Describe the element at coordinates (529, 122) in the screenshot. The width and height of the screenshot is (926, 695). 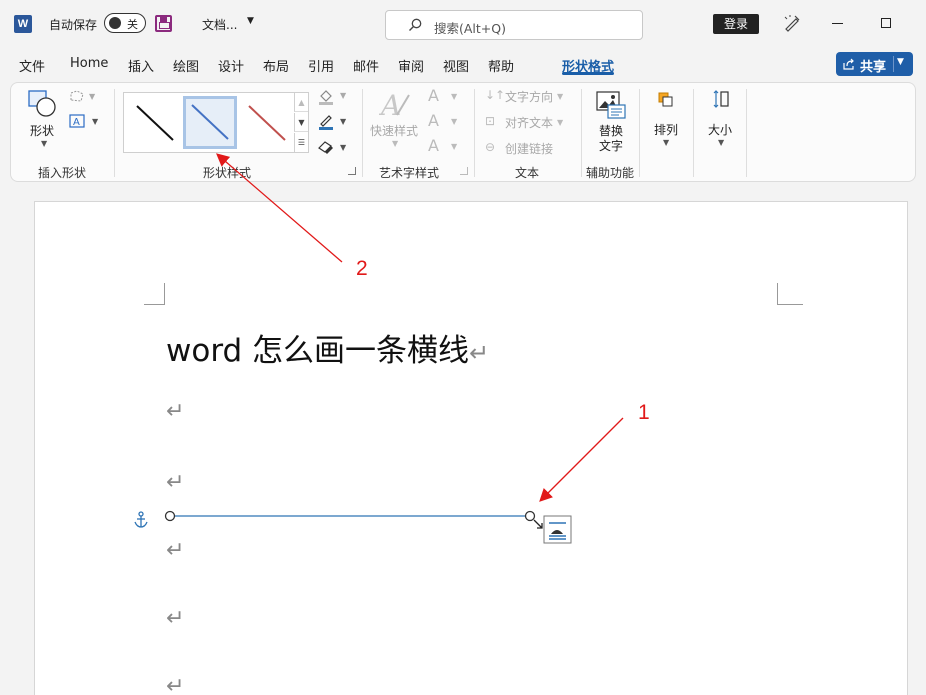
I see `align-text-label: 对齐文本` at that location.